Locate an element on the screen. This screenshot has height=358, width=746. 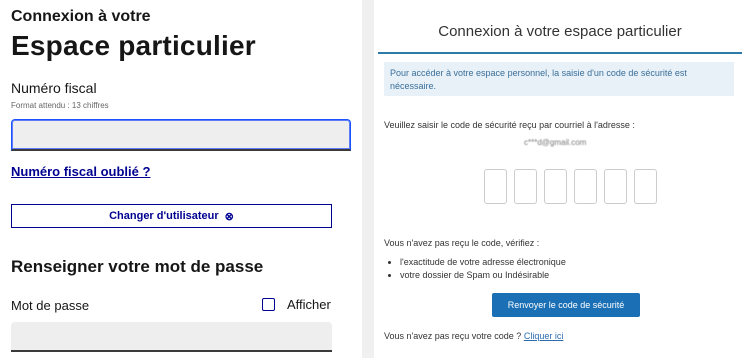
list-item: votre dossier de Spam ou Indésirable is located at coordinates (483, 275).